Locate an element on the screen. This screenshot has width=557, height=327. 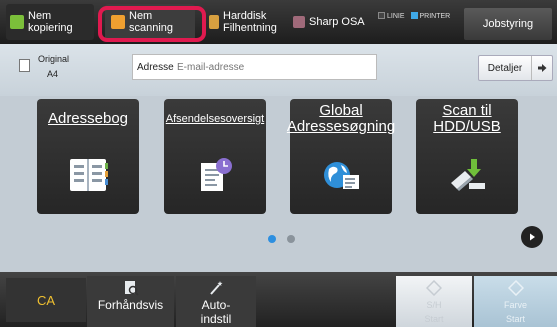
preview-button: Forhåndsvis is located at coordinates (130, 301).